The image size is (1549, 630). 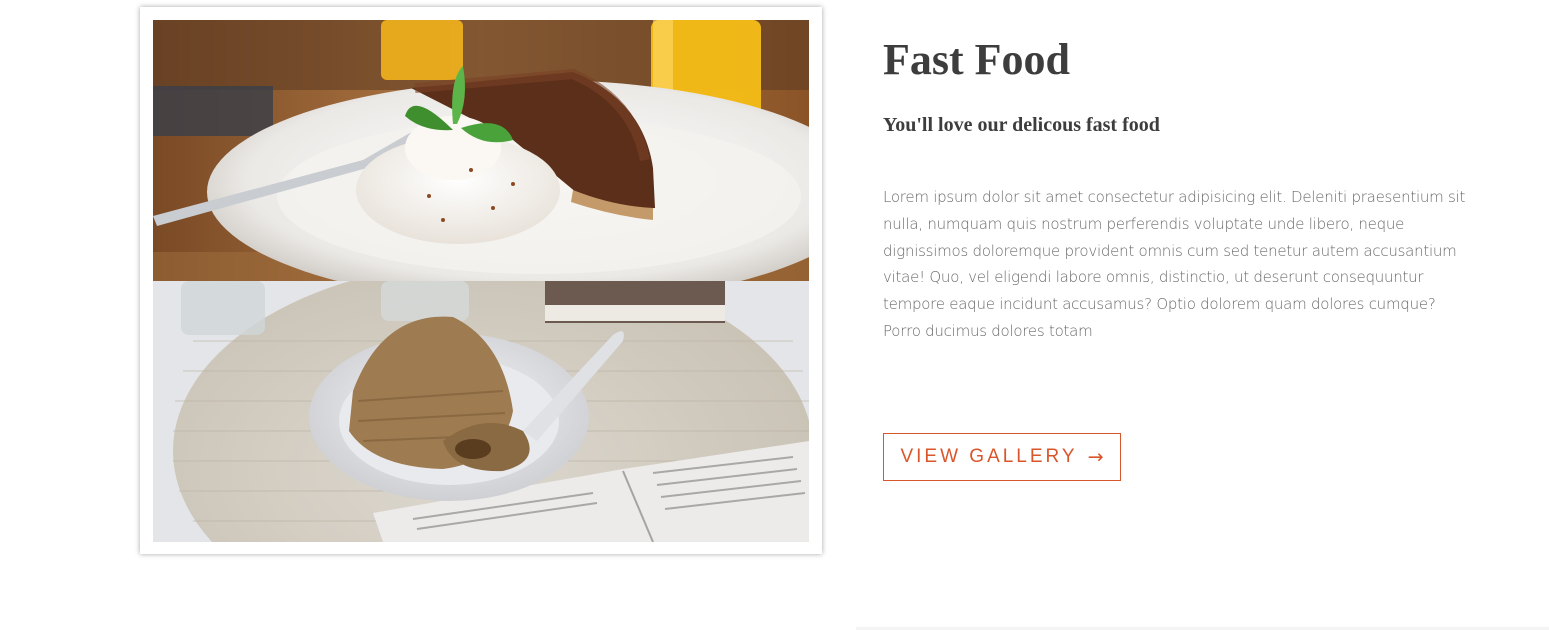 I want to click on view-gallery-button: VIEW GALLERY →, so click(x=1002, y=457).